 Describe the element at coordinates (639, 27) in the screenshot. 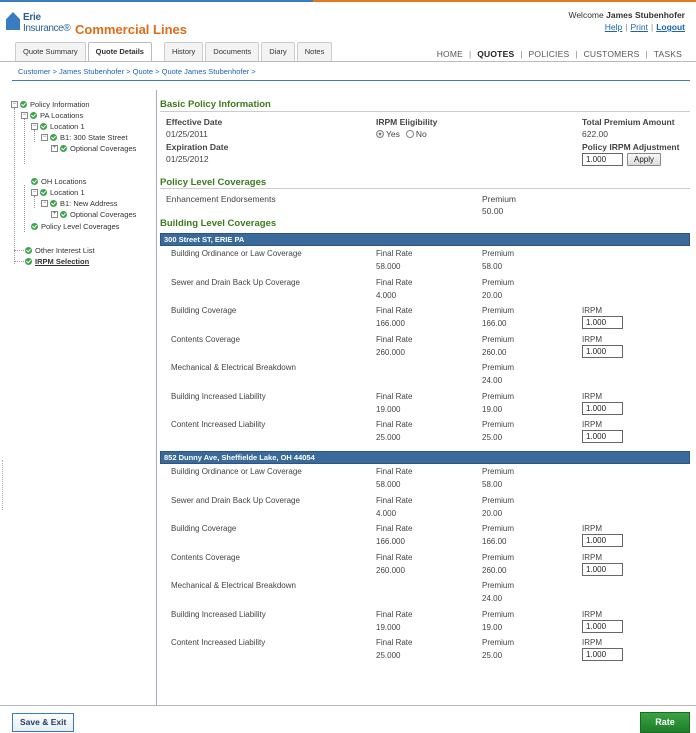

I see `print-link: Print` at that location.